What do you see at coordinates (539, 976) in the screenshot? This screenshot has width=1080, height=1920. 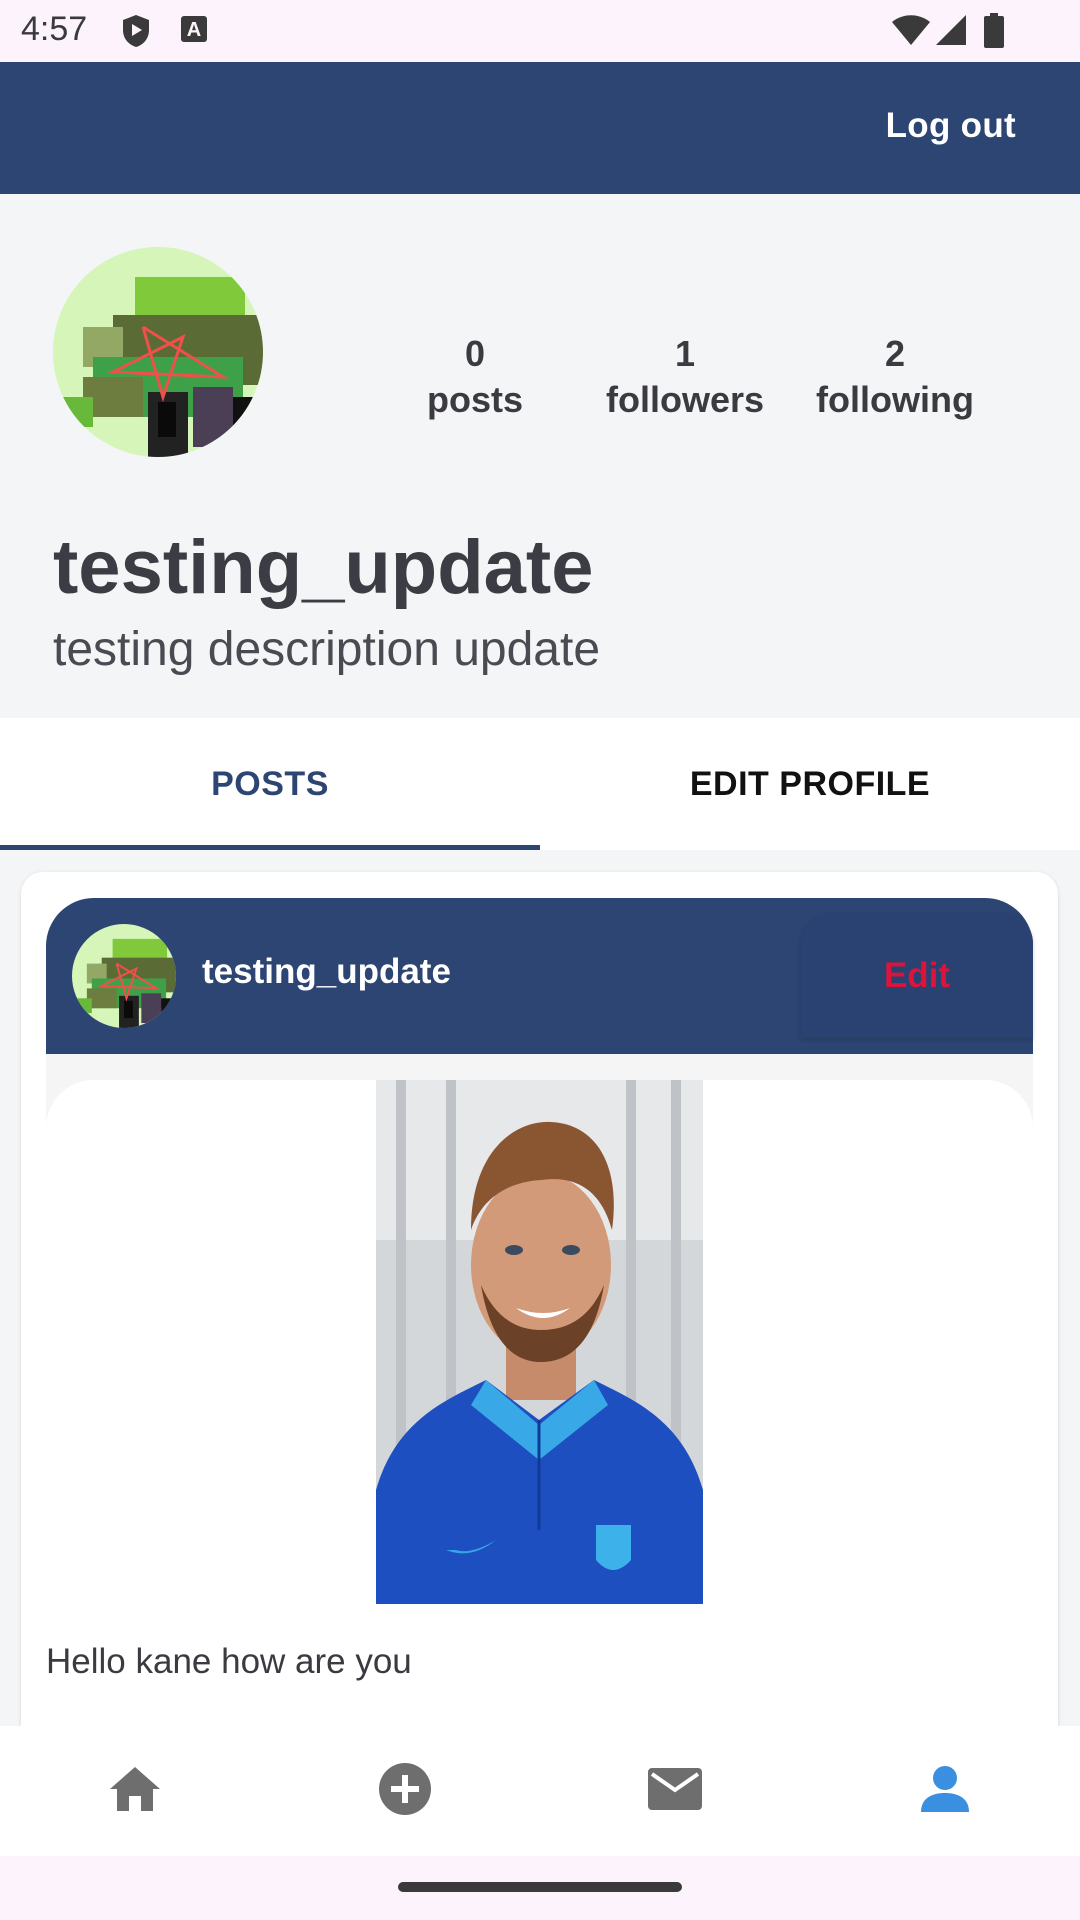 I see `post-header: testing_update Edit` at bounding box center [539, 976].